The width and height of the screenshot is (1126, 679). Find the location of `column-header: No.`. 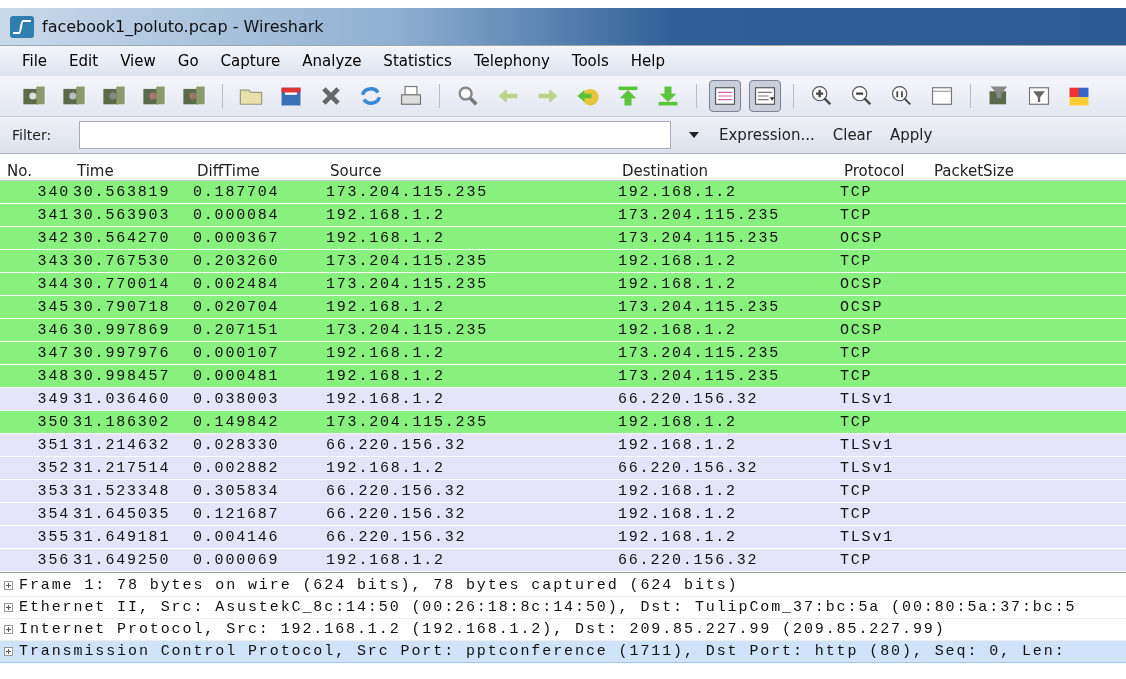

column-header: No. is located at coordinates (35, 171).